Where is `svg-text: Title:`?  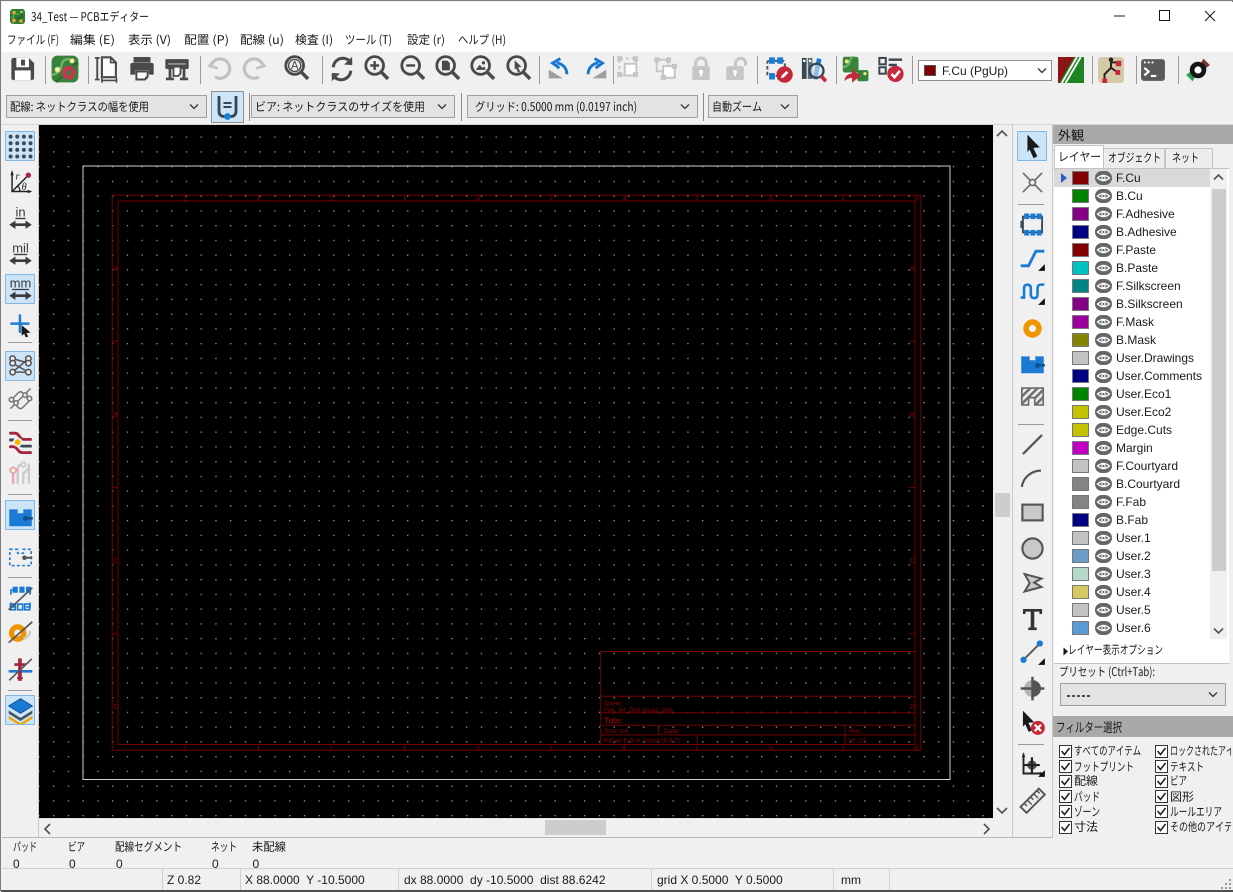
svg-text: Title: is located at coordinates (613, 721).